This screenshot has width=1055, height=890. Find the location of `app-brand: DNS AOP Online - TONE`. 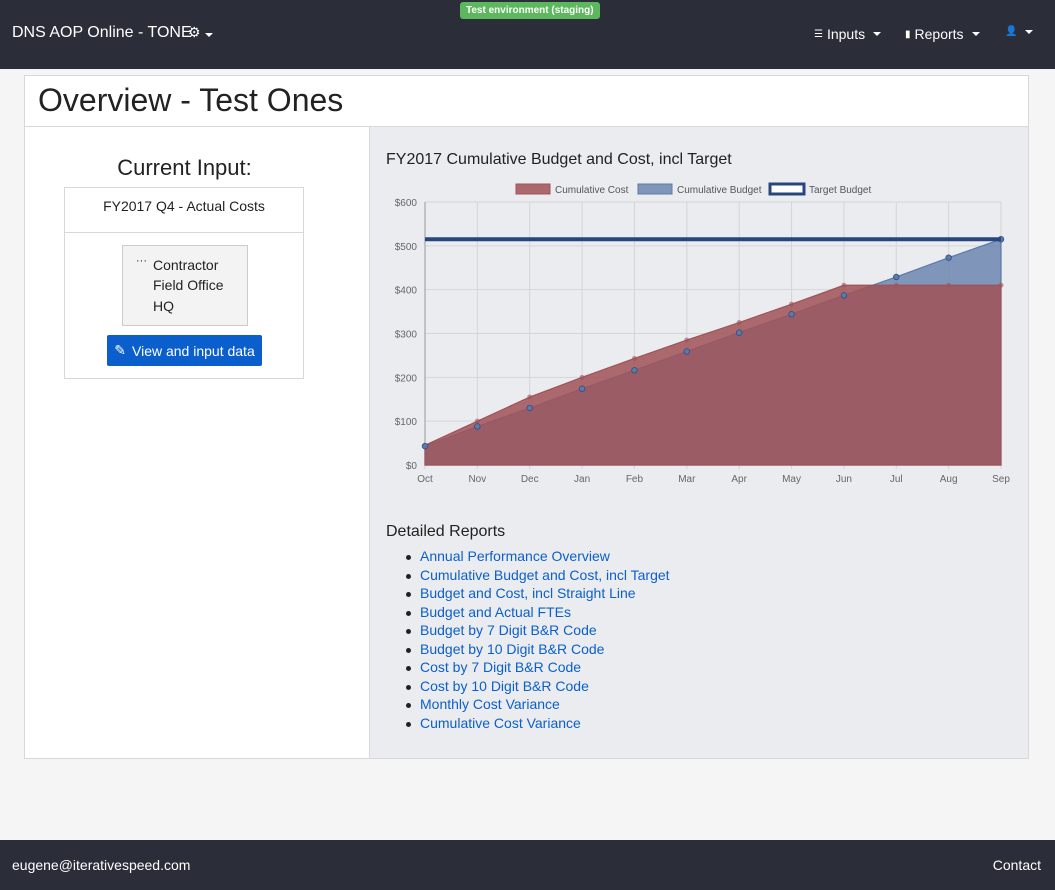

app-brand: DNS AOP Online - TONE is located at coordinates (102, 33).